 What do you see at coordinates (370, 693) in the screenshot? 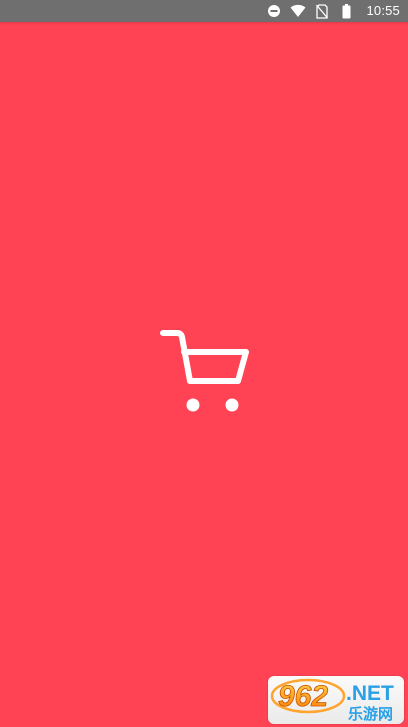
I see `logo-domain: .NET` at bounding box center [370, 693].